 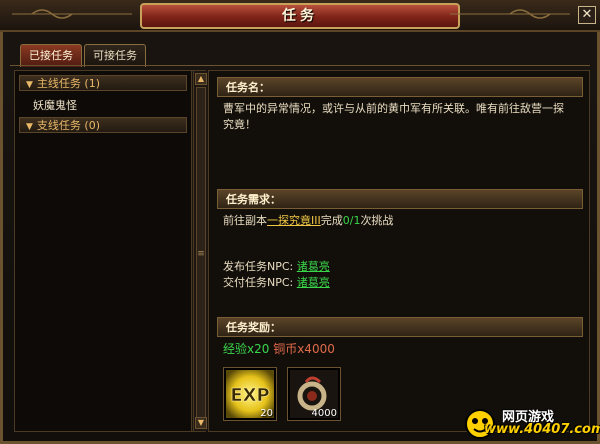 What do you see at coordinates (400, 327) in the screenshot?
I see `rewards-header: 任务奖励：` at bounding box center [400, 327].